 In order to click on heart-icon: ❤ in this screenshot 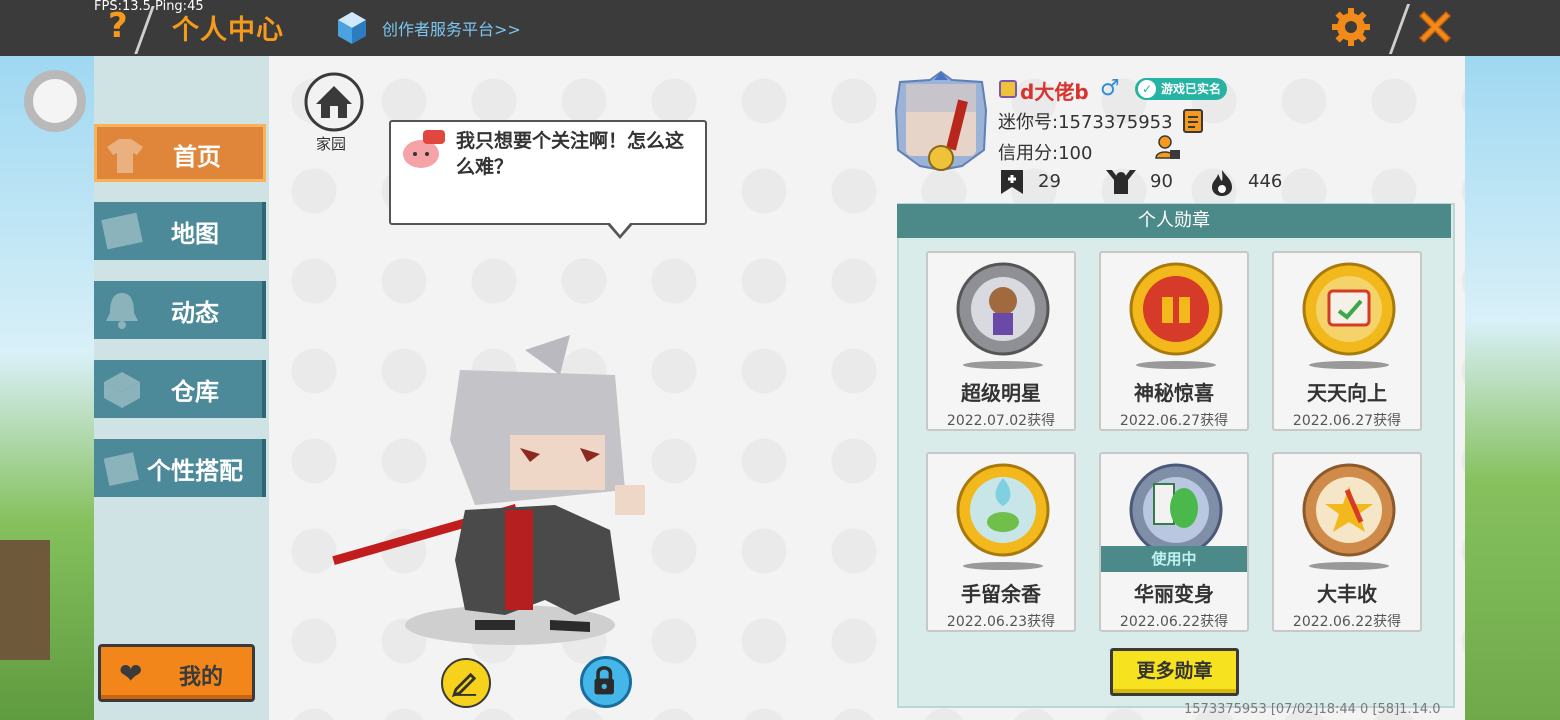, I will do `click(131, 673)`.